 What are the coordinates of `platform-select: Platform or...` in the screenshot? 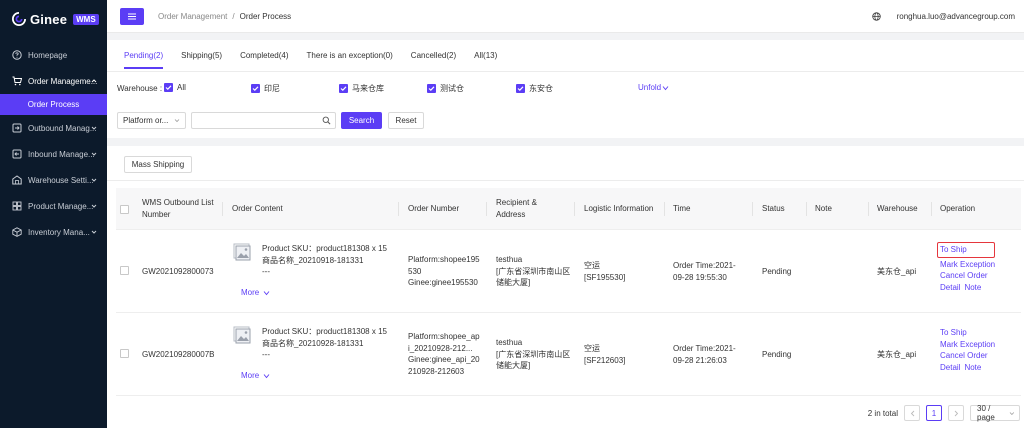 It's located at (151, 120).